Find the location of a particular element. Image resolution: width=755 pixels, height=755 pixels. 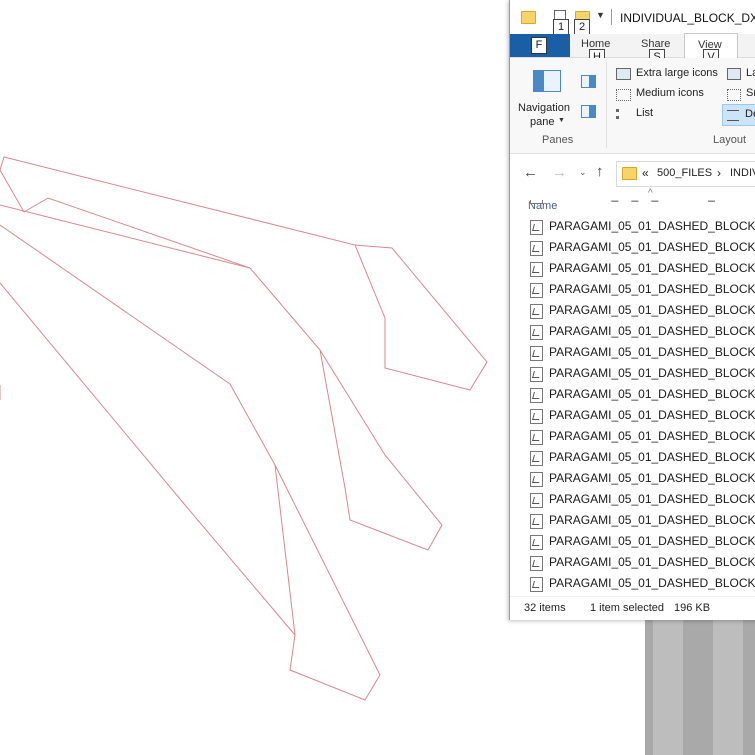

list-option: List is located at coordinates (644, 113).